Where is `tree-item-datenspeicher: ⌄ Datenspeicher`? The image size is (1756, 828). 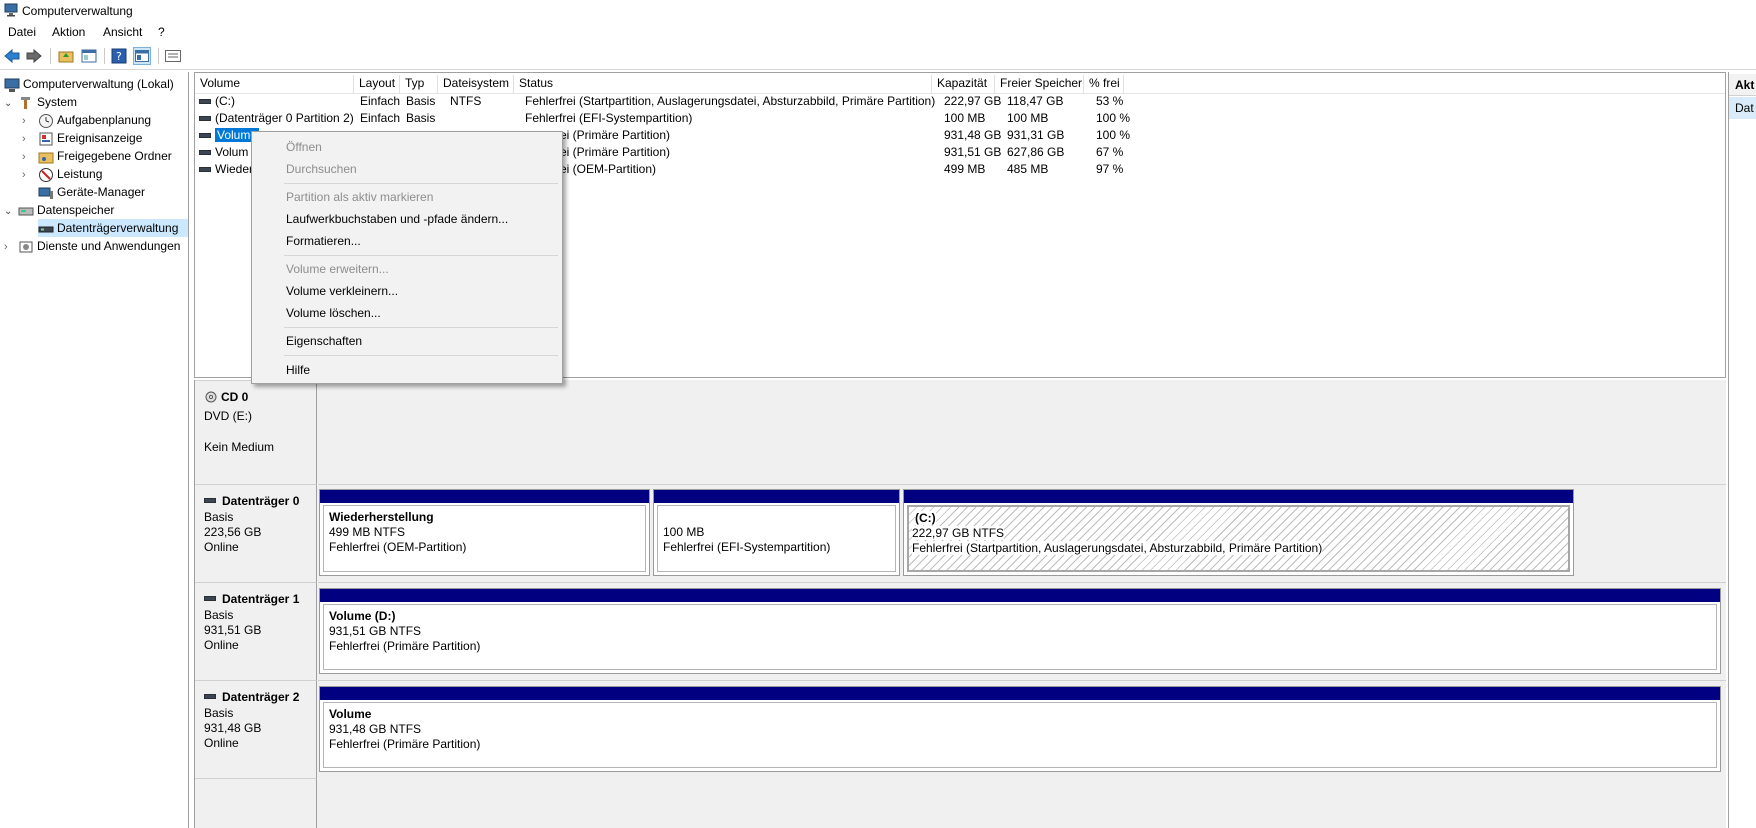
tree-item-datenspeicher: ⌄ Datenspeicher is located at coordinates (59, 210).